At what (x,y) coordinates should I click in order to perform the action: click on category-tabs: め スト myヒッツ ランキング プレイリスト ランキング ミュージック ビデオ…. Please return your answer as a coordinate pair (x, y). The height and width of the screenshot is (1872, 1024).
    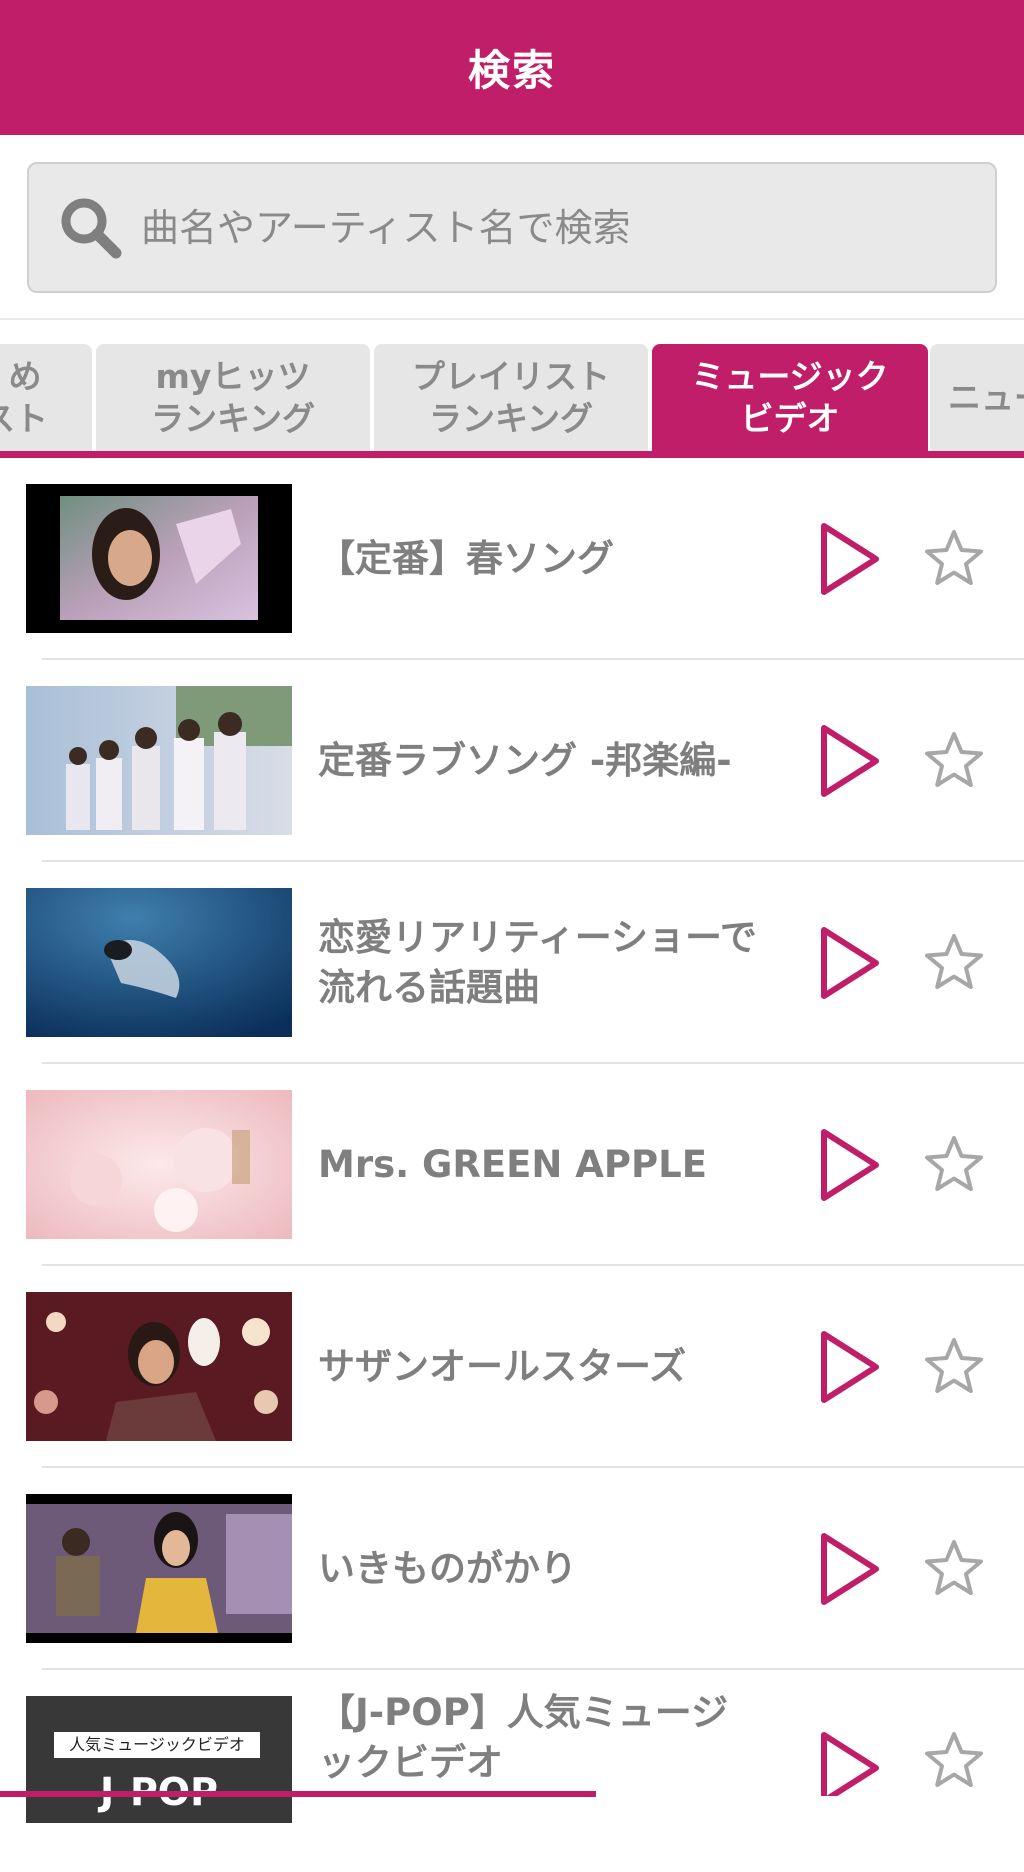
    Looking at the image, I should click on (512, 389).